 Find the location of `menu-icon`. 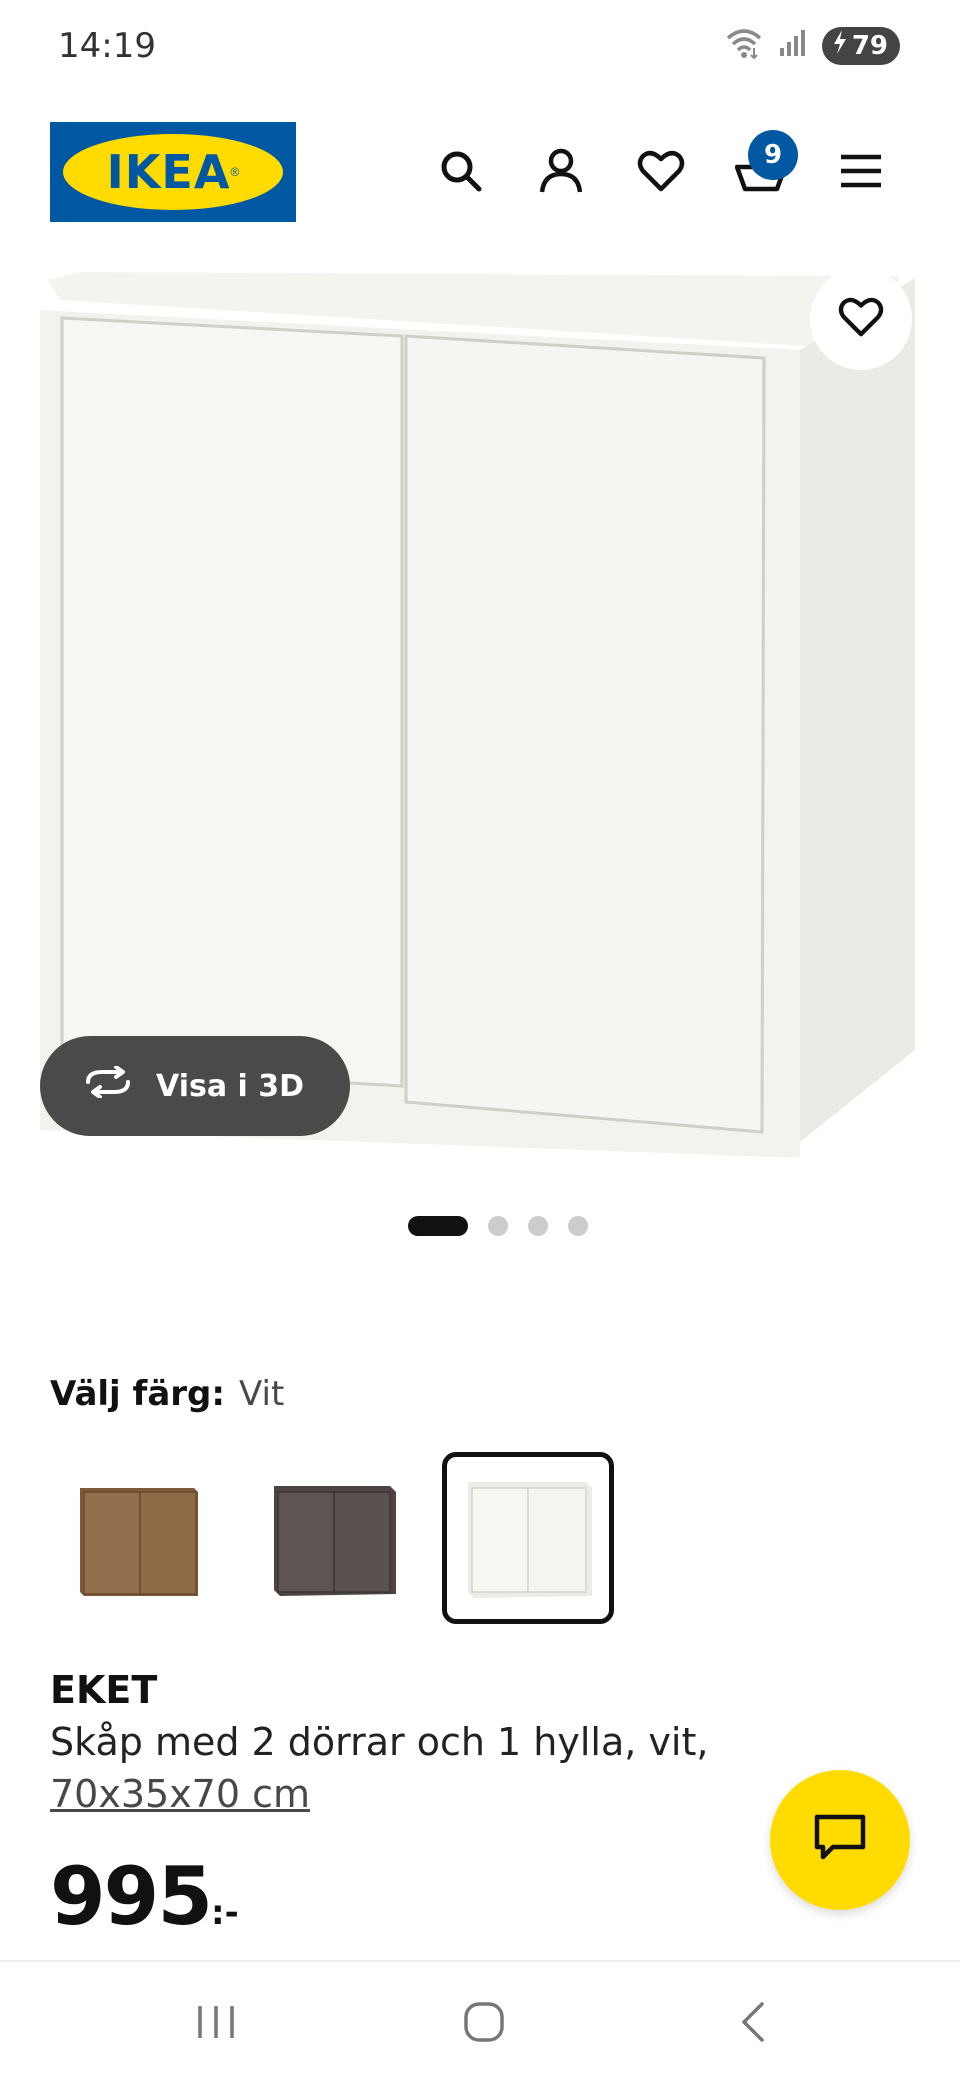

menu-icon is located at coordinates (861, 173).